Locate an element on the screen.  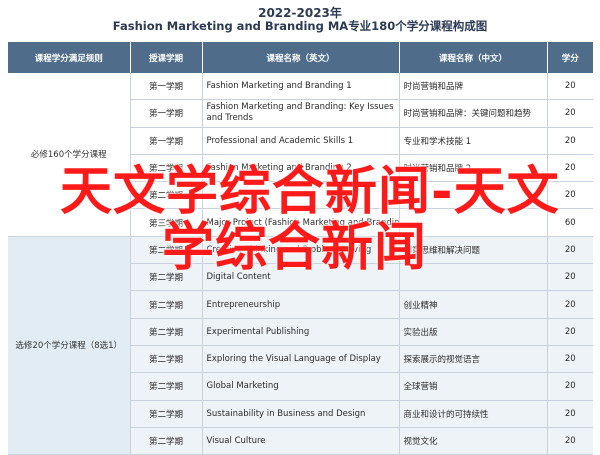
course-en-cell: Creative Thinking and Problem Solving is located at coordinates (301, 250).